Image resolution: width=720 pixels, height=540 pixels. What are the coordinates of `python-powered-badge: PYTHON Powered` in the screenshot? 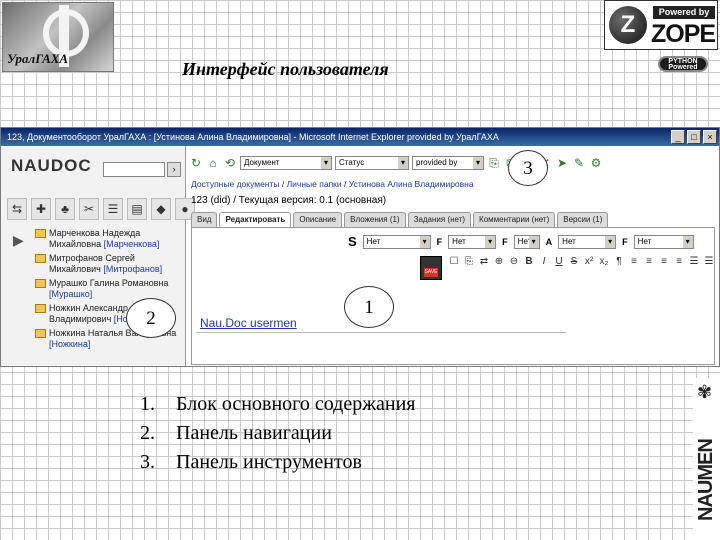 It's located at (683, 64).